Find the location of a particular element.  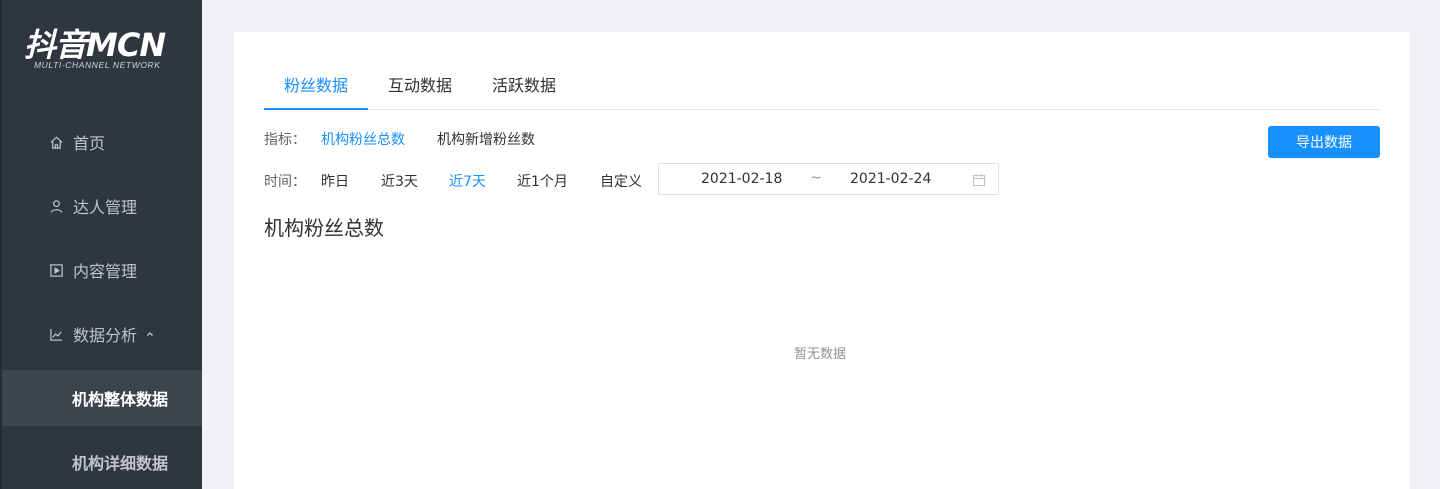

metric-option-total-fans: 机构粉丝总数 is located at coordinates (363, 139).